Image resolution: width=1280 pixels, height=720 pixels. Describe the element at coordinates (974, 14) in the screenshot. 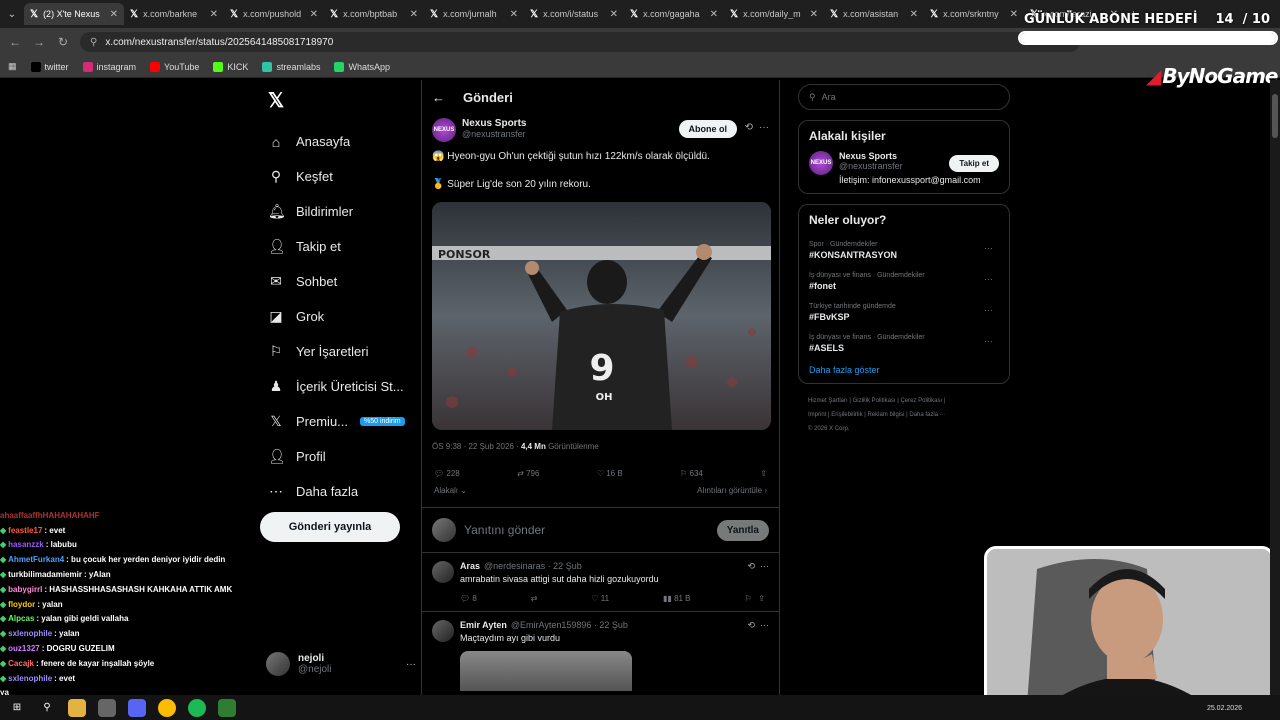

I see `browser-tab: 𝕏x.com/srkntny ✕` at that location.